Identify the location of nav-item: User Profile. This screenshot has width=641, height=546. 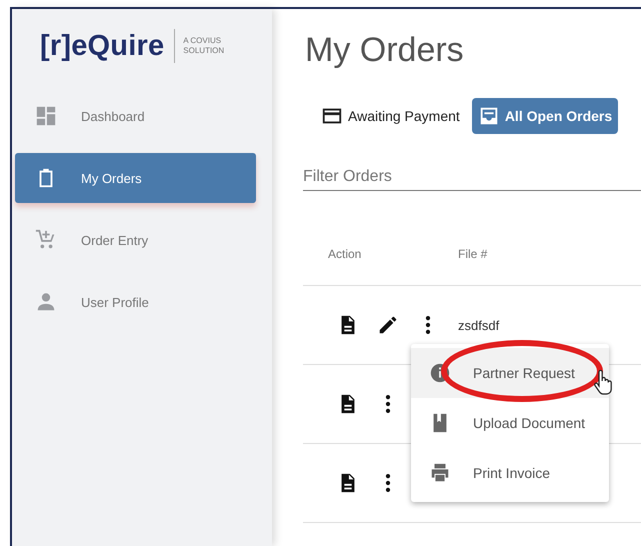
(135, 302).